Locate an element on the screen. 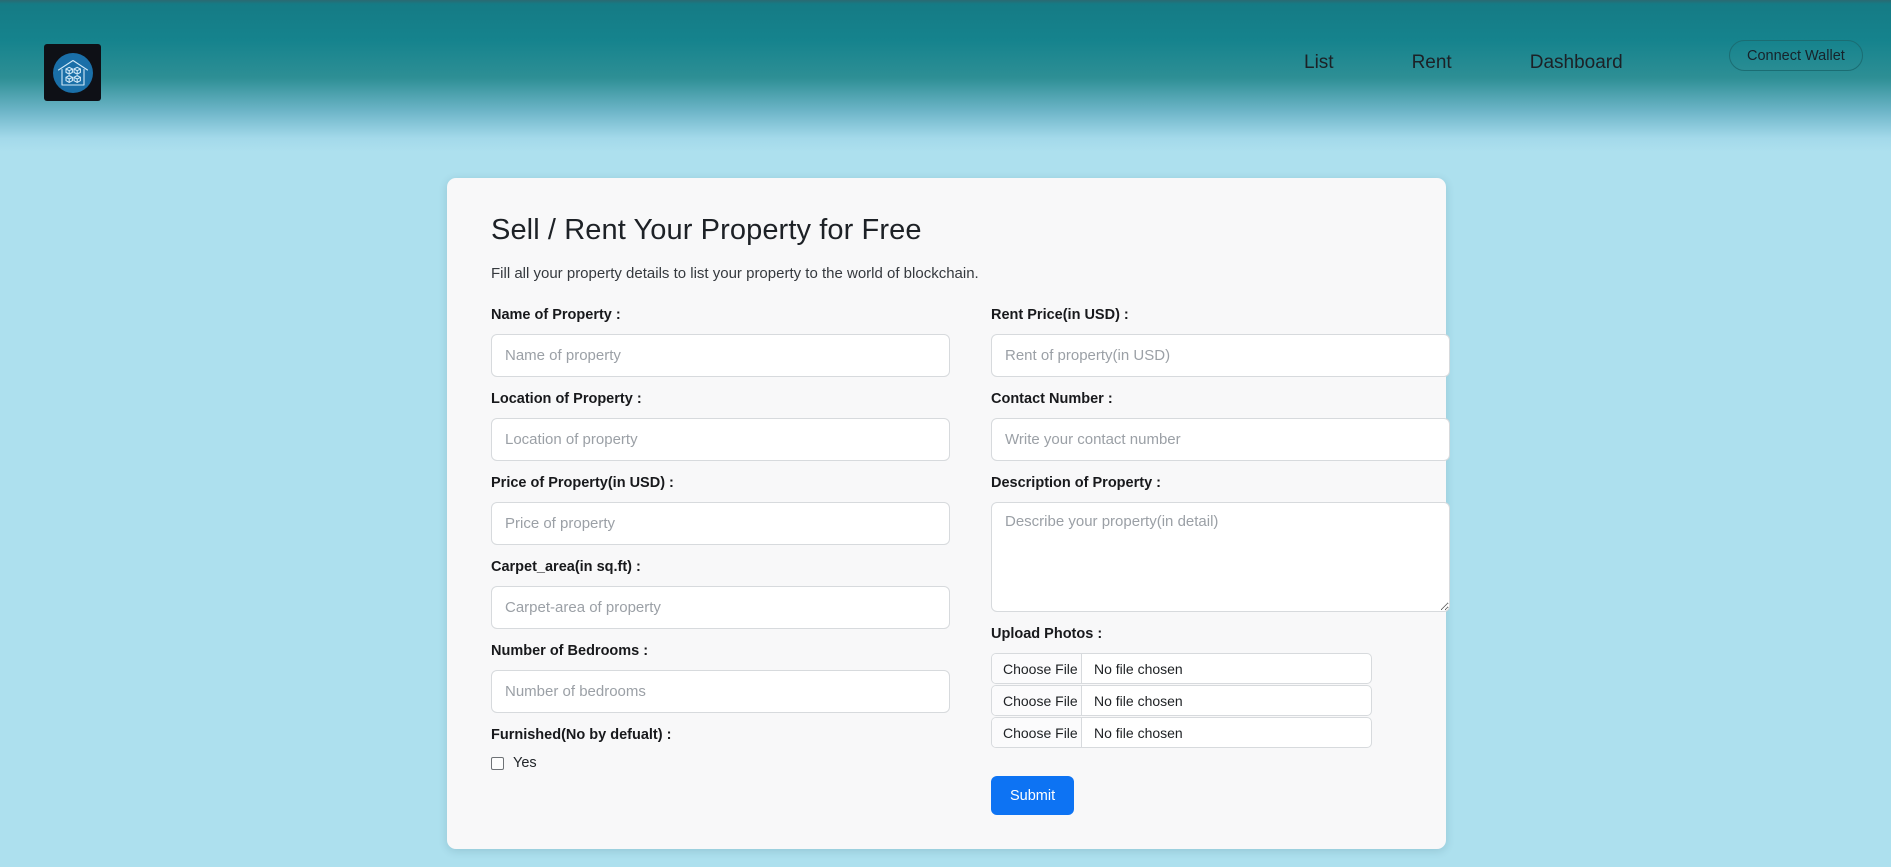 The width and height of the screenshot is (1891, 867). blockchain-house-icon is located at coordinates (73, 73).